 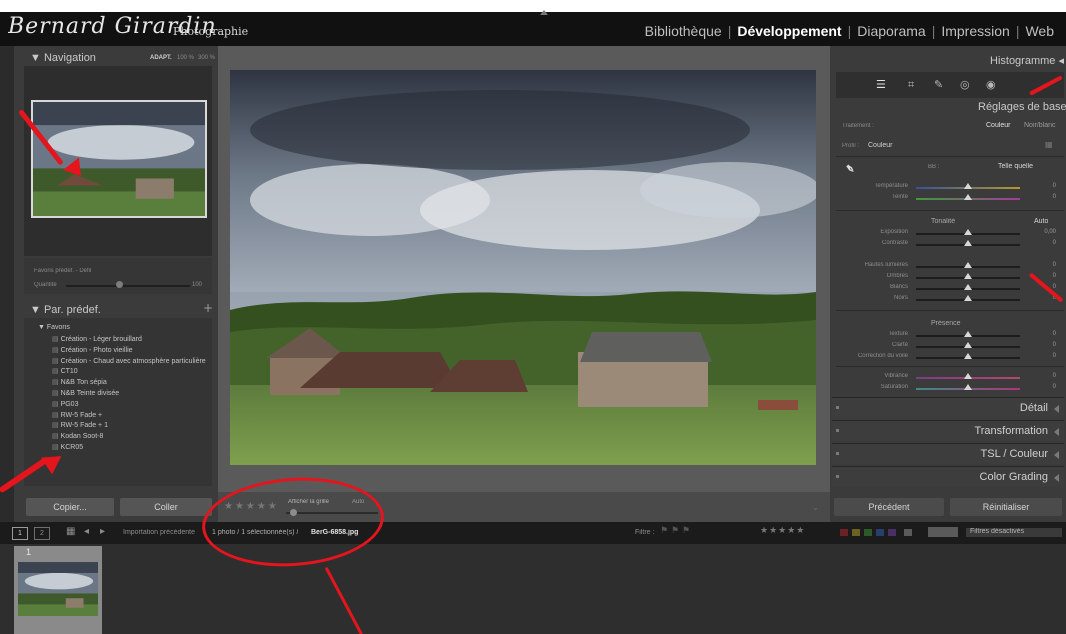 What do you see at coordinates (908, 532) in the screenshot?
I see `color-filter-none` at bounding box center [908, 532].